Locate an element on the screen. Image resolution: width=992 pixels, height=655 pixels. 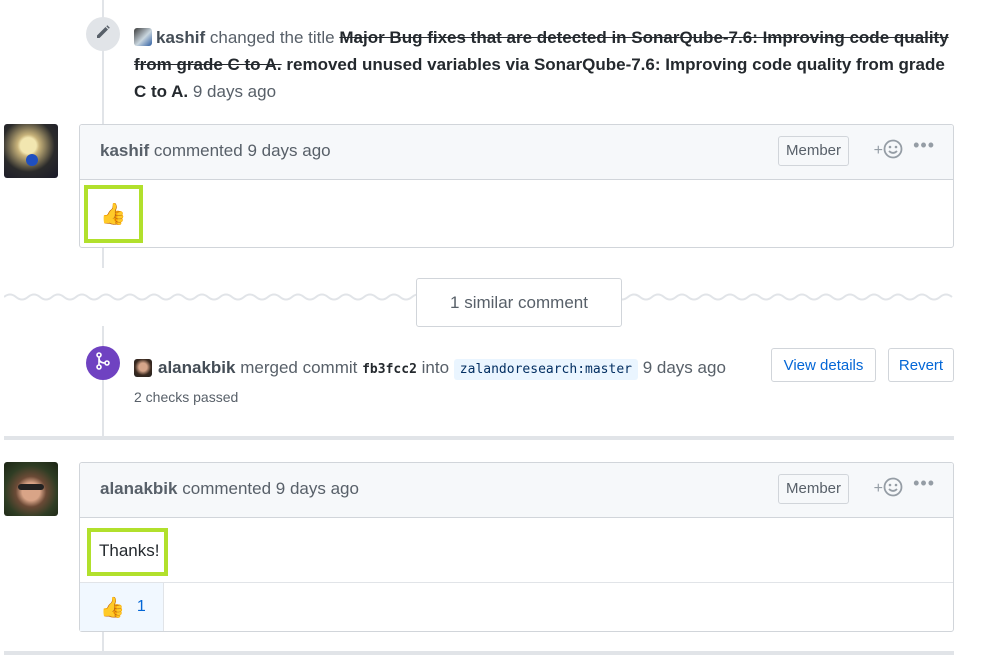
reaction-count: 1 is located at coordinates (141, 606).